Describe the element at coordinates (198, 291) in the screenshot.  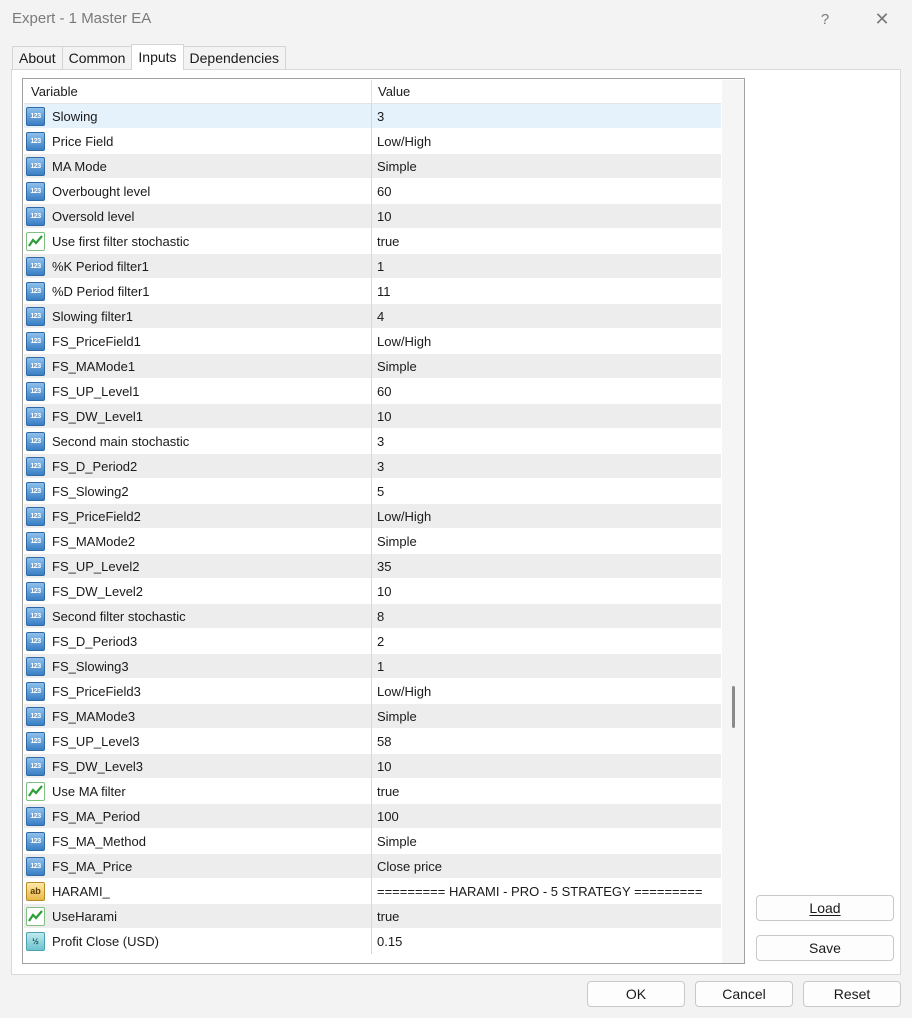
I see `variable-cell: 123 %D Period filter1` at that location.